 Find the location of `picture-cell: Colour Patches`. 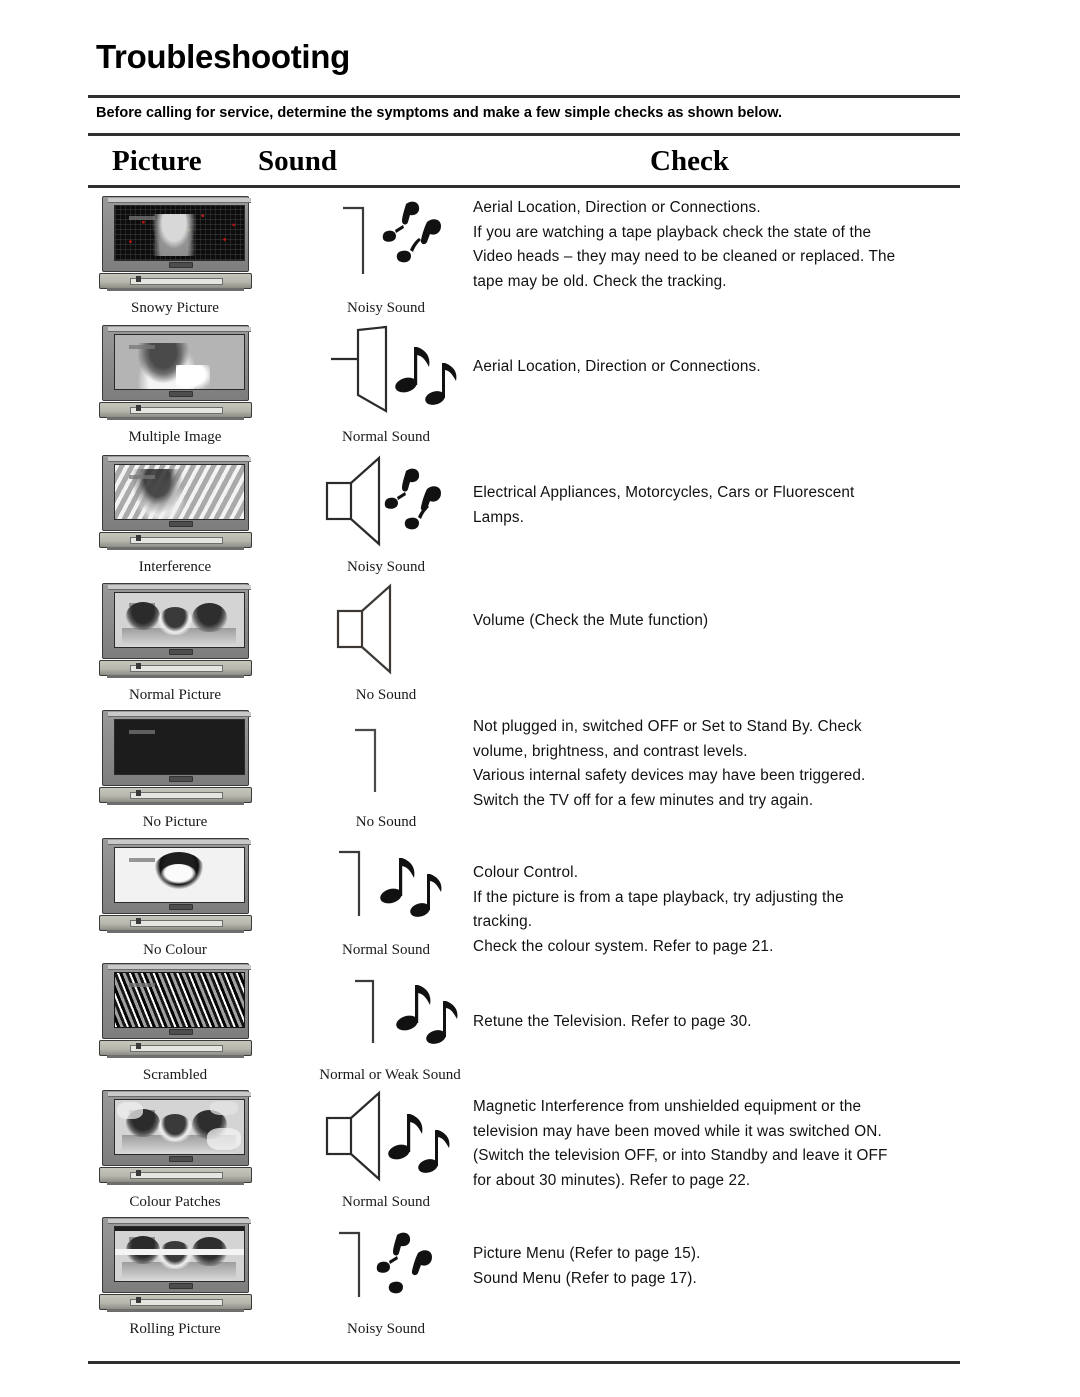

picture-cell: Colour Patches is located at coordinates (175, 1150).